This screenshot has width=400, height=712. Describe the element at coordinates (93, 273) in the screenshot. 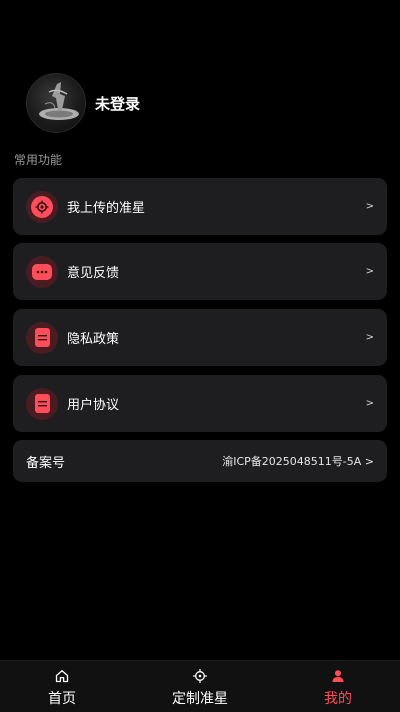

I see `menu-item-label: 意见反馈` at that location.